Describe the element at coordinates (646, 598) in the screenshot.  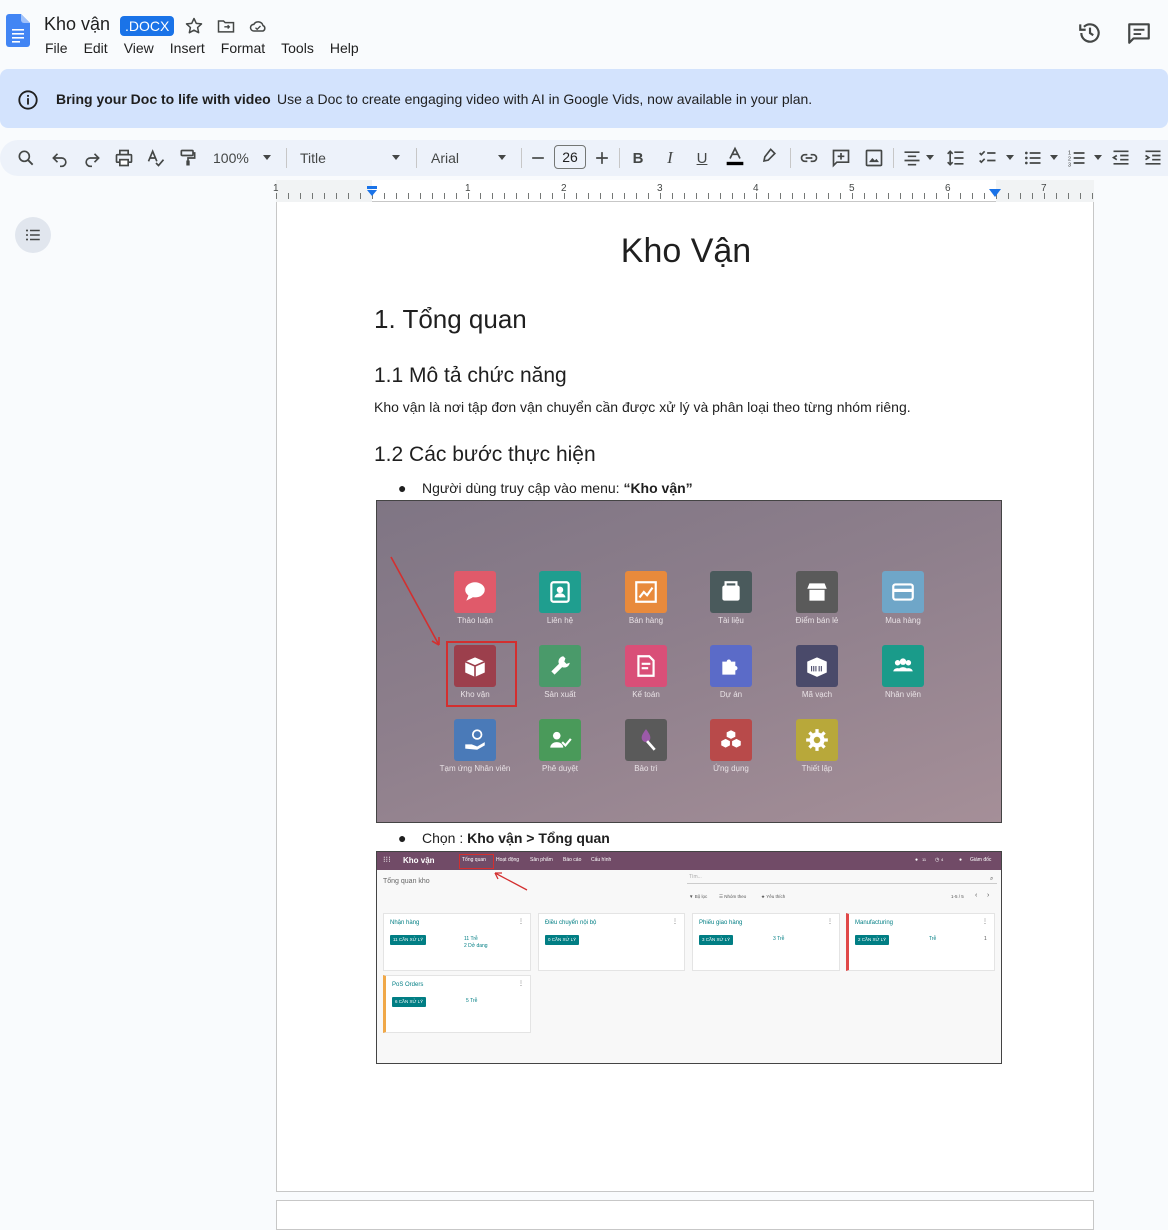
I see `app-ban-hang: Bán hàng` at that location.